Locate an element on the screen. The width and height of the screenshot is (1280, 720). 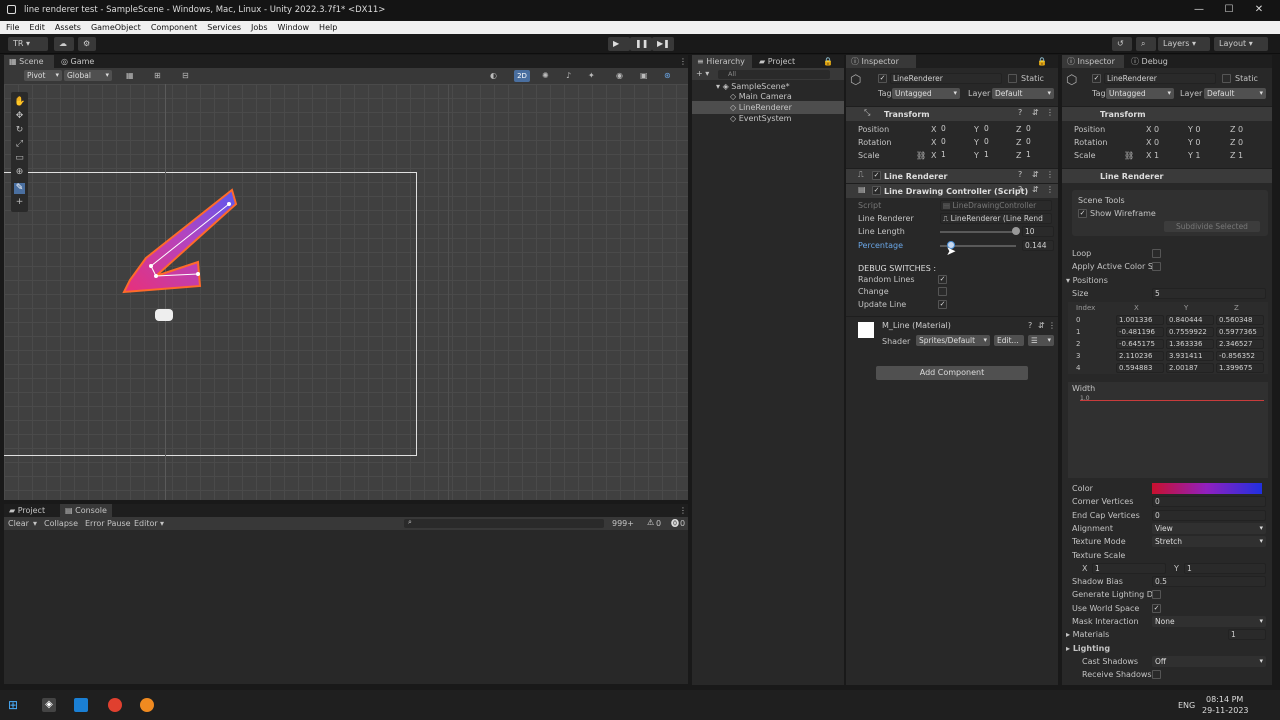
camera-icon: ▣ is located at coordinates (644, 75).